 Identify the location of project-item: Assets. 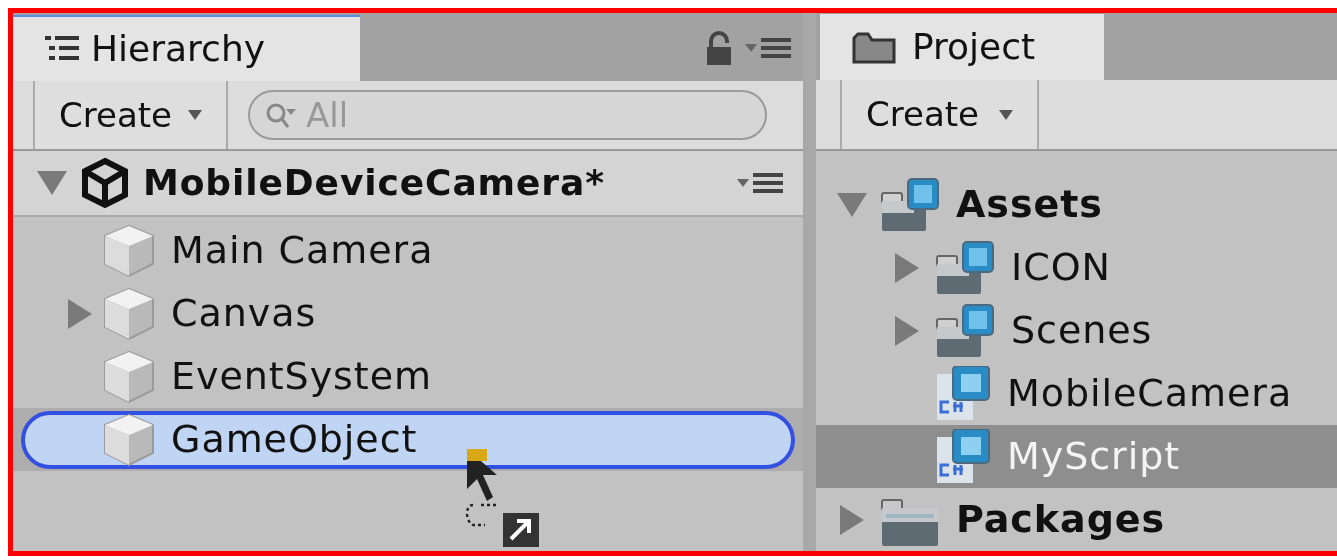
(1076, 204).